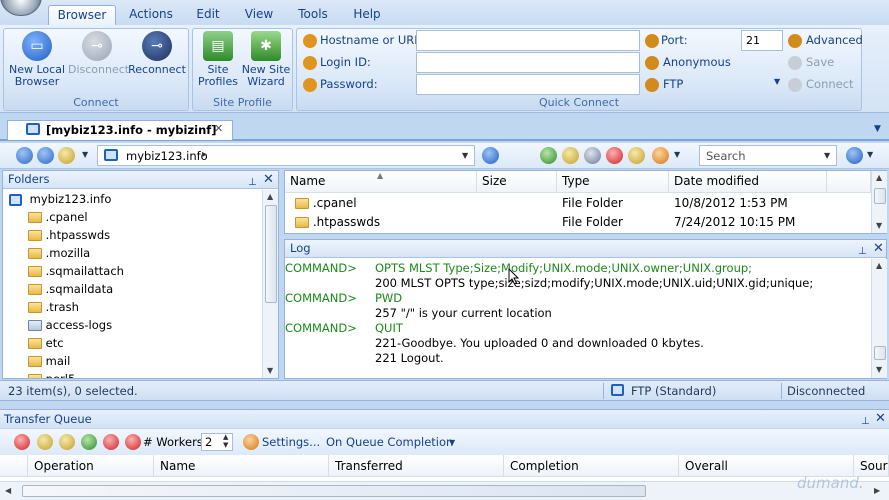 This screenshot has height=500, width=889. I want to click on tree-item: etc, so click(132, 343).